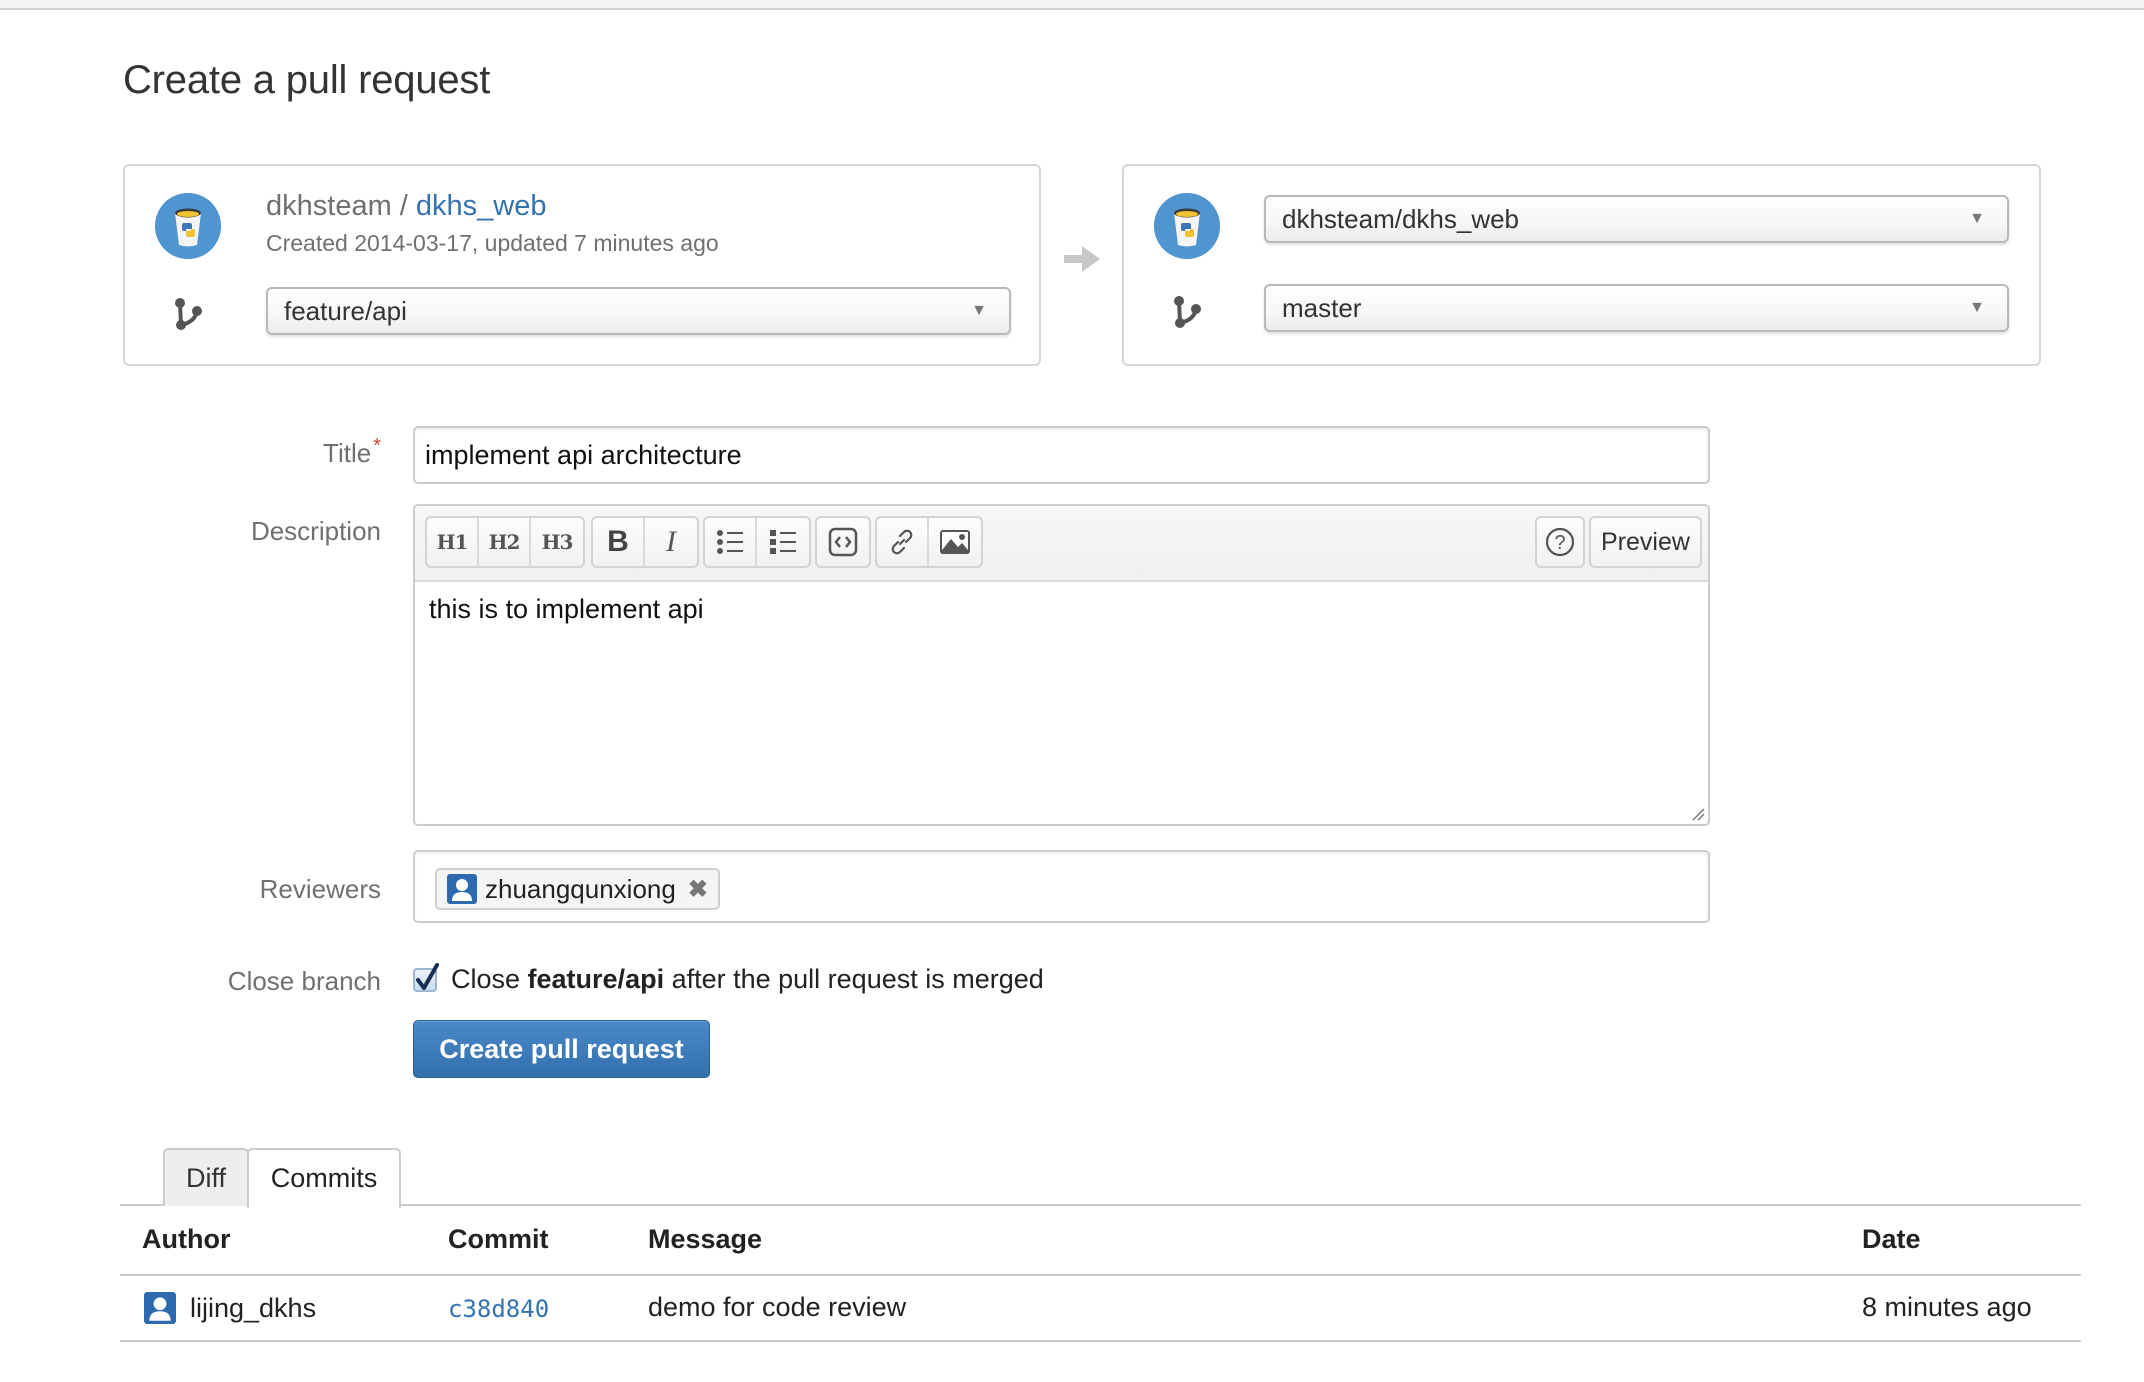 This screenshot has width=2144, height=1382. What do you see at coordinates (1401, 219) in the screenshot?
I see `target-repo-value: dkhsteam/dkhs_web` at bounding box center [1401, 219].